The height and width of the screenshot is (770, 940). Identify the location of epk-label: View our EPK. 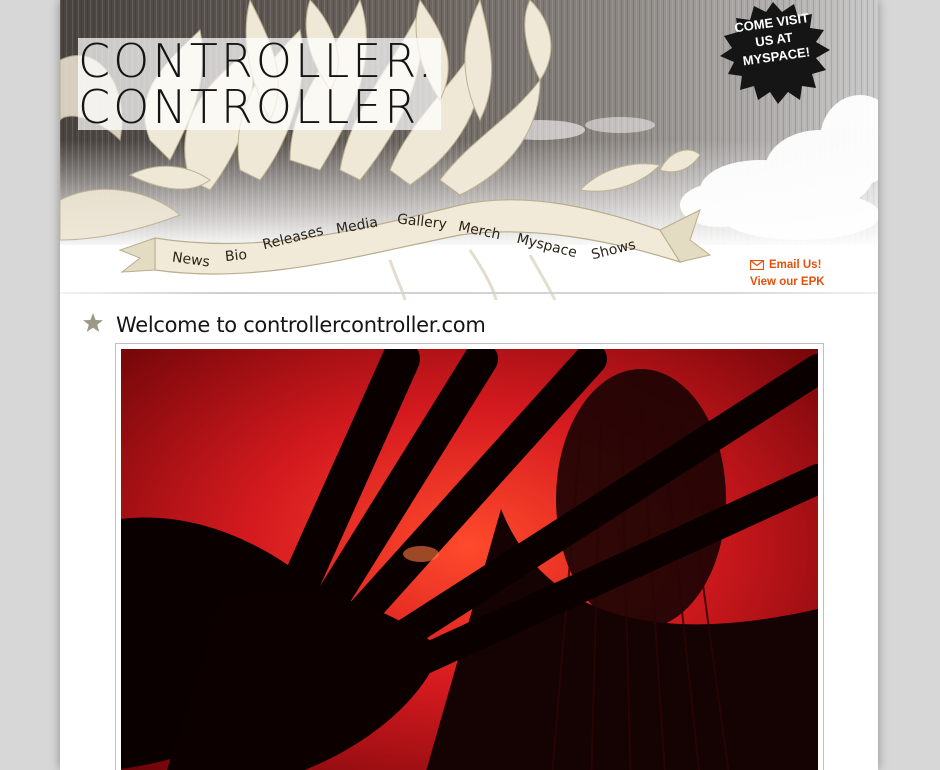
(787, 281).